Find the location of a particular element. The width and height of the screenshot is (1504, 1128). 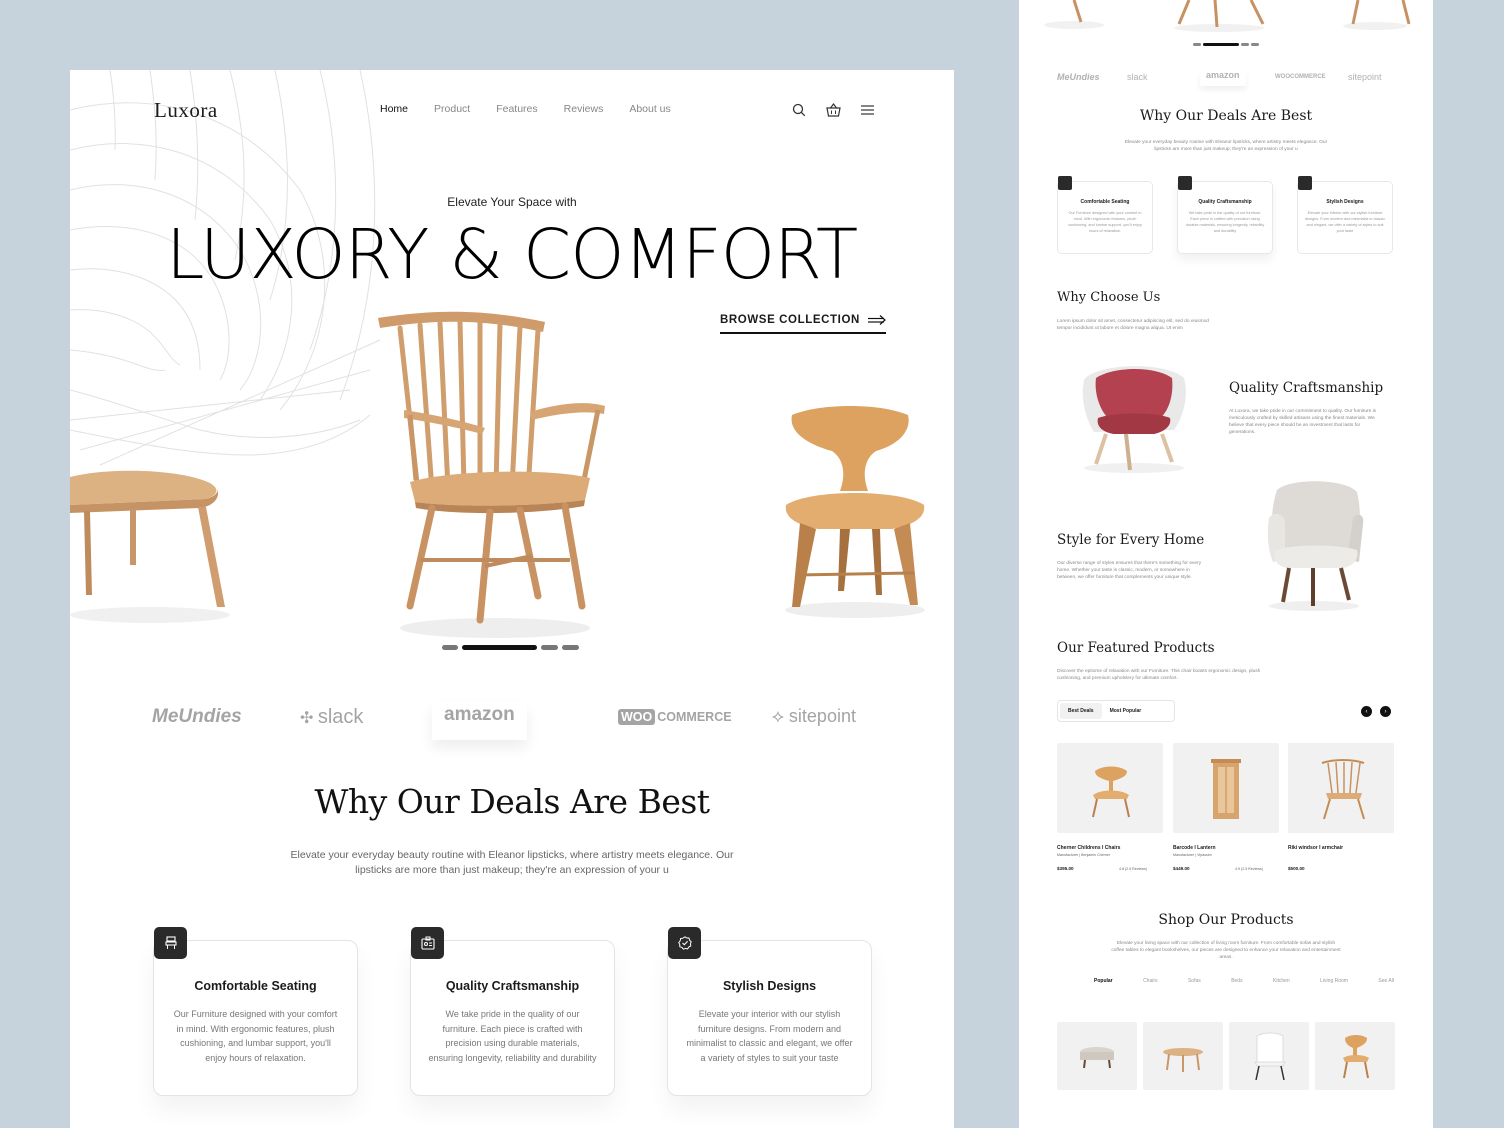

sitepoint-icon: ⟡ is located at coordinates (778, 716).